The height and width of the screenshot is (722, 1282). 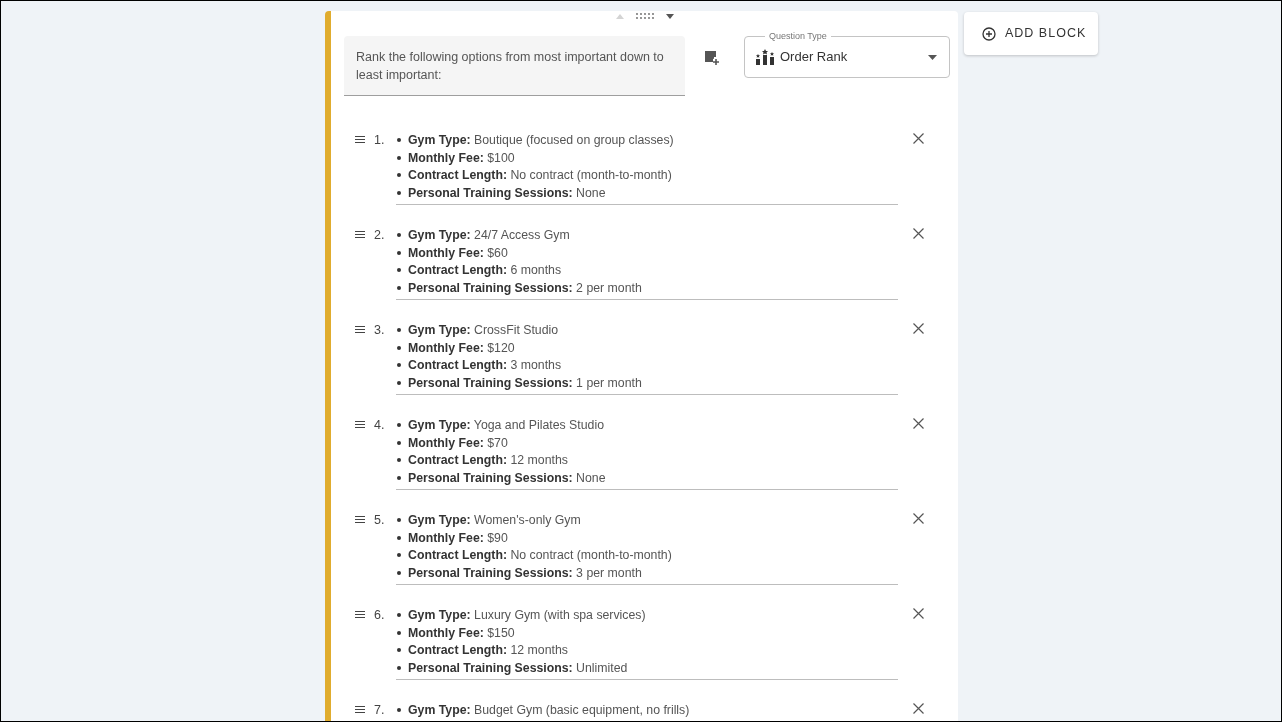 What do you see at coordinates (458, 443) in the screenshot?
I see `option-detail: Monthly Fee: $70` at bounding box center [458, 443].